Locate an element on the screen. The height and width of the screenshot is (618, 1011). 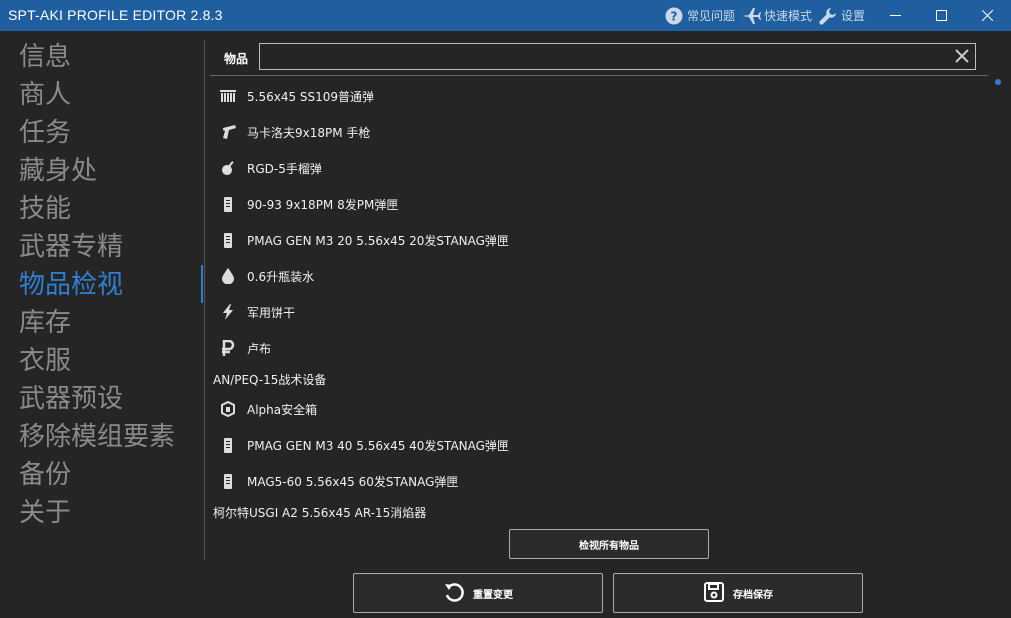
list-item: 马卡洛夫9x18PM 手枪 is located at coordinates (600, 132).